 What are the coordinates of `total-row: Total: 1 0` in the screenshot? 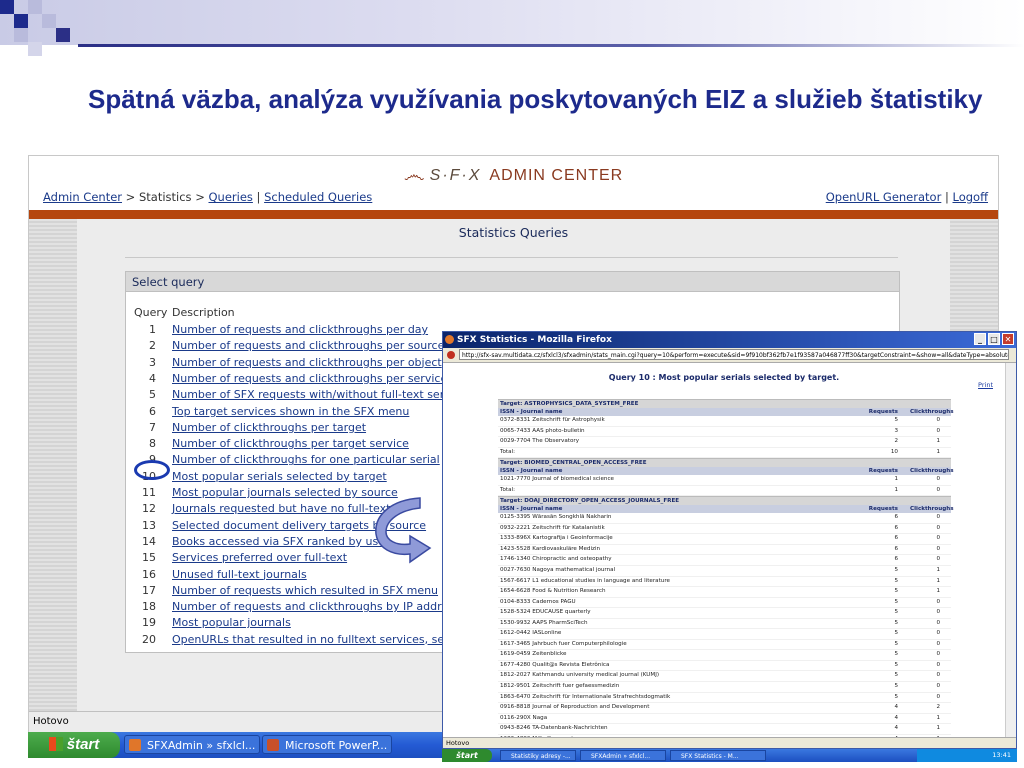 It's located at (724, 491).